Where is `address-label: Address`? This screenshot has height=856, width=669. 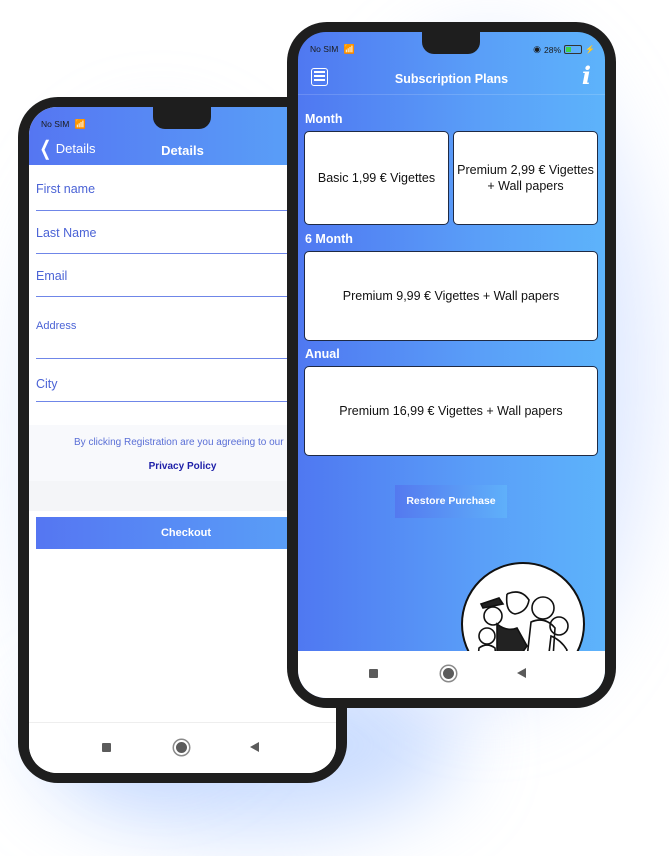 address-label: Address is located at coordinates (56, 326).